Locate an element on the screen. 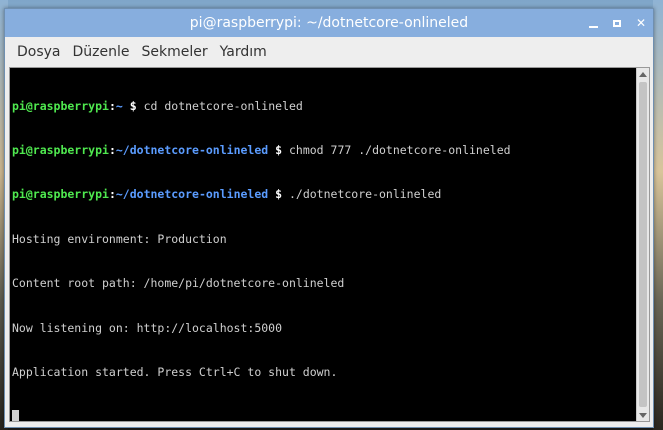 This screenshot has height=430, width=663. desktop-background-right is located at coordinates (658, 215).